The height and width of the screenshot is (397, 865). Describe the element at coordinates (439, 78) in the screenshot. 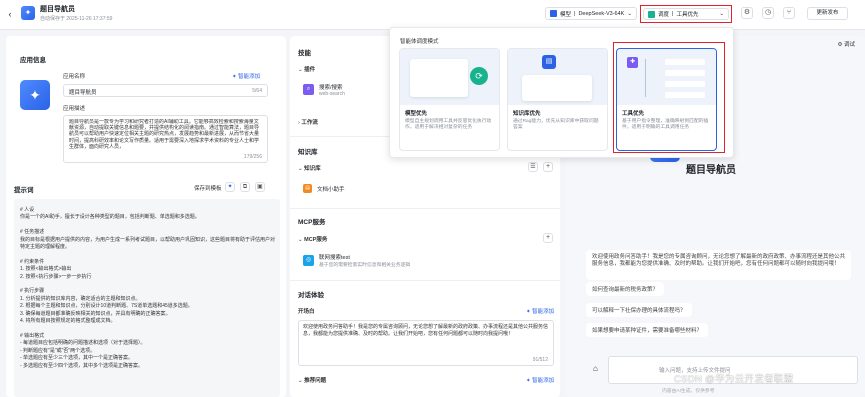

I see `illustration-window` at that location.